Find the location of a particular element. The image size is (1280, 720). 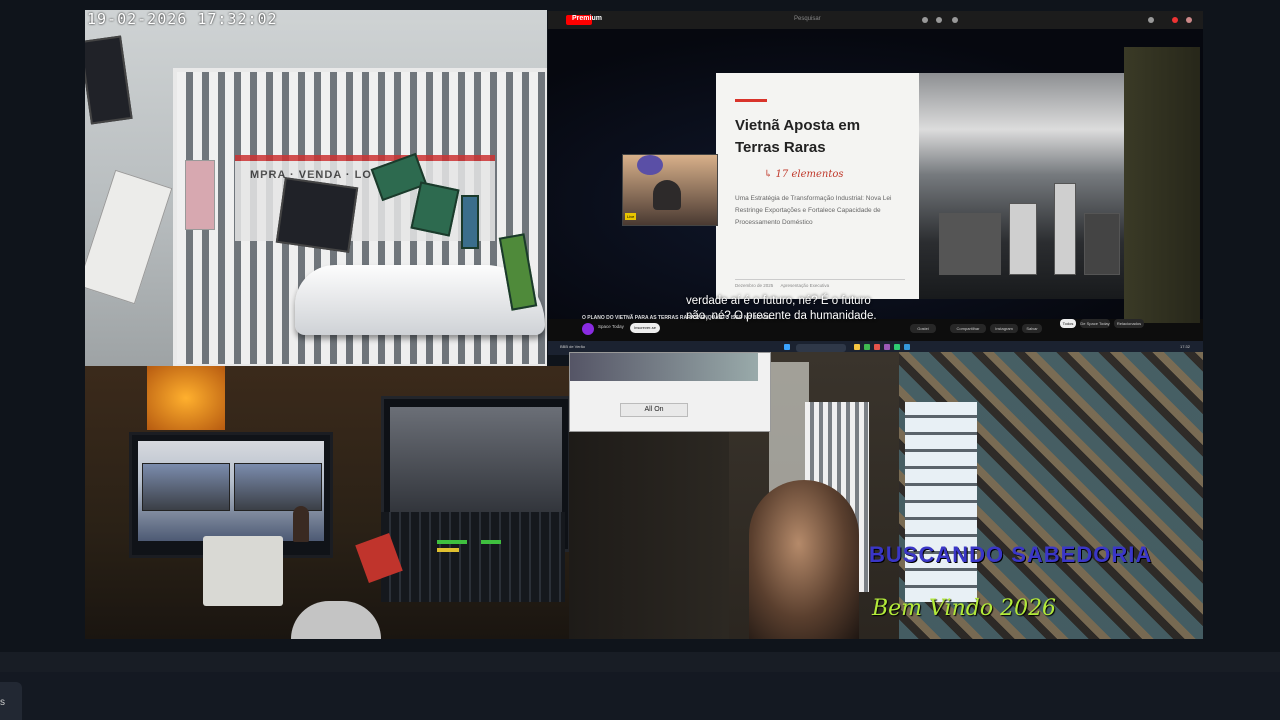

slide-footer: Dezembro de 2025 Apresentação Executiva is located at coordinates (820, 283).